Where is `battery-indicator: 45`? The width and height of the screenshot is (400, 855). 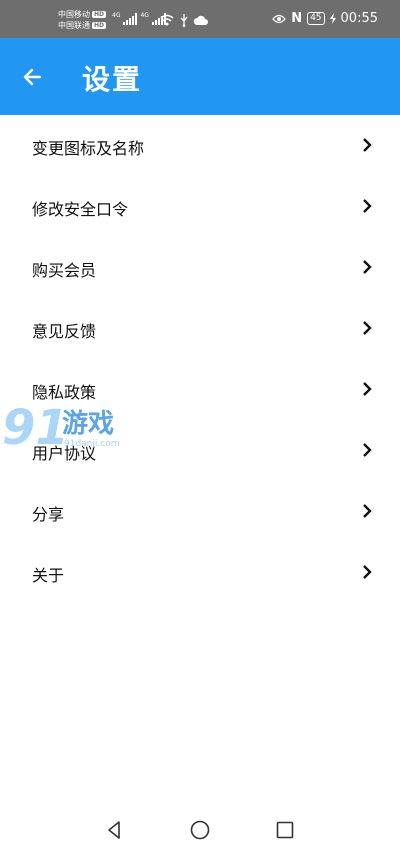 battery-indicator: 45 is located at coordinates (316, 18).